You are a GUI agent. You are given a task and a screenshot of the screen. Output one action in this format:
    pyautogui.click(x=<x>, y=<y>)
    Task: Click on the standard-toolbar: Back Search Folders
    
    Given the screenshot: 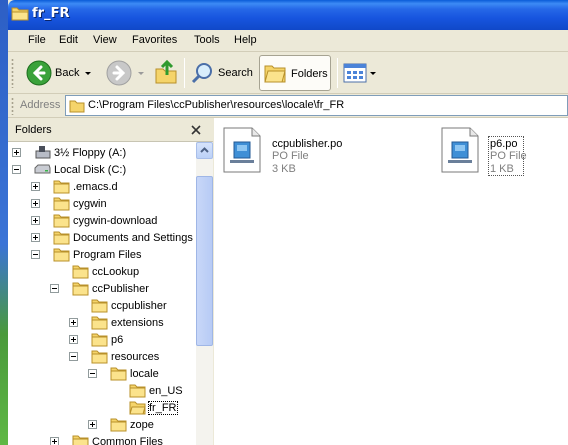 What is the action you would take?
    pyautogui.click(x=288, y=73)
    